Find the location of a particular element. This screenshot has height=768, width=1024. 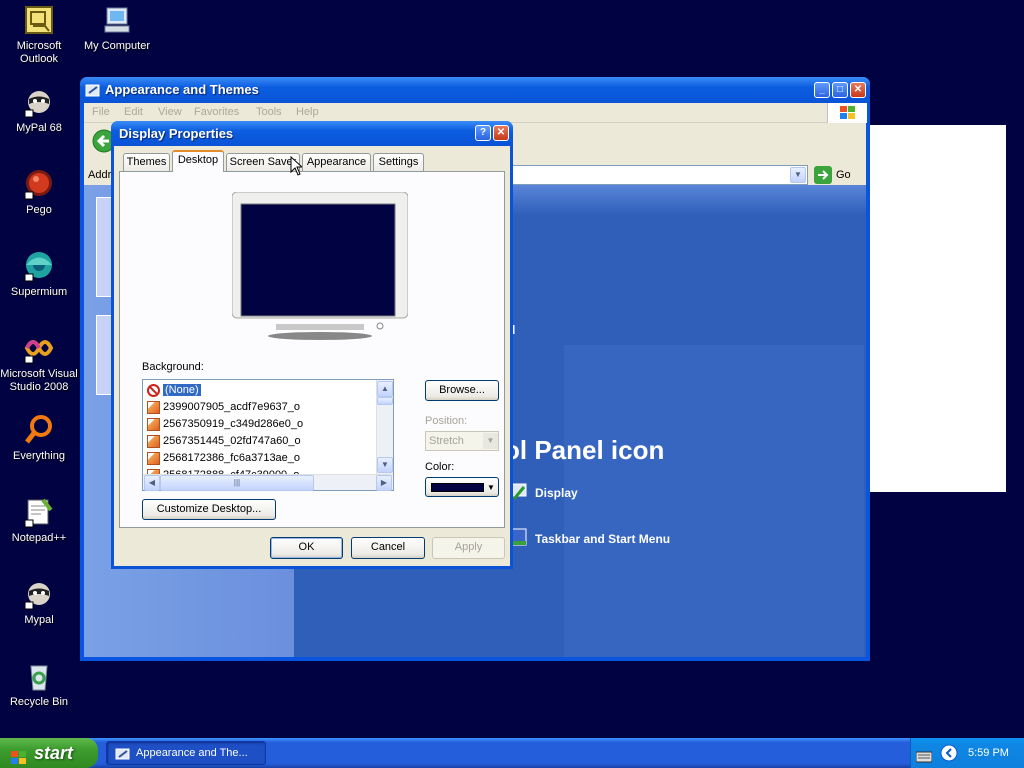

list-item: 2567350919_c349d286e0_o is located at coordinates (225, 424).